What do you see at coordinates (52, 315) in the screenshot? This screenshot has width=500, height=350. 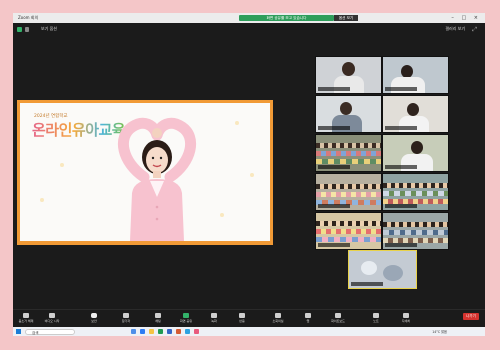 I see `video-icon` at bounding box center [52, 315].